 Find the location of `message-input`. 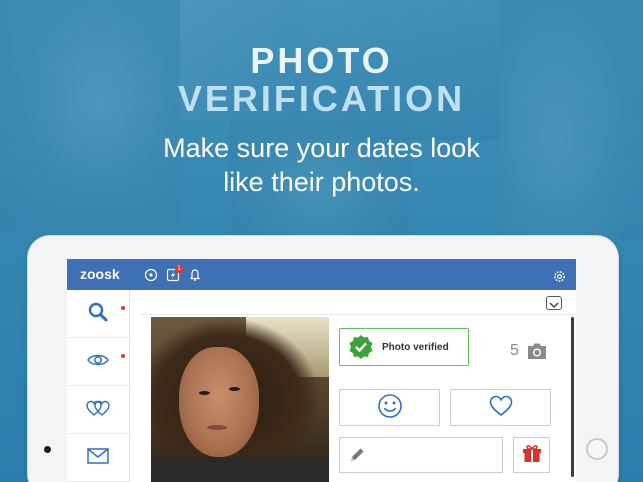

message-input is located at coordinates (421, 455).